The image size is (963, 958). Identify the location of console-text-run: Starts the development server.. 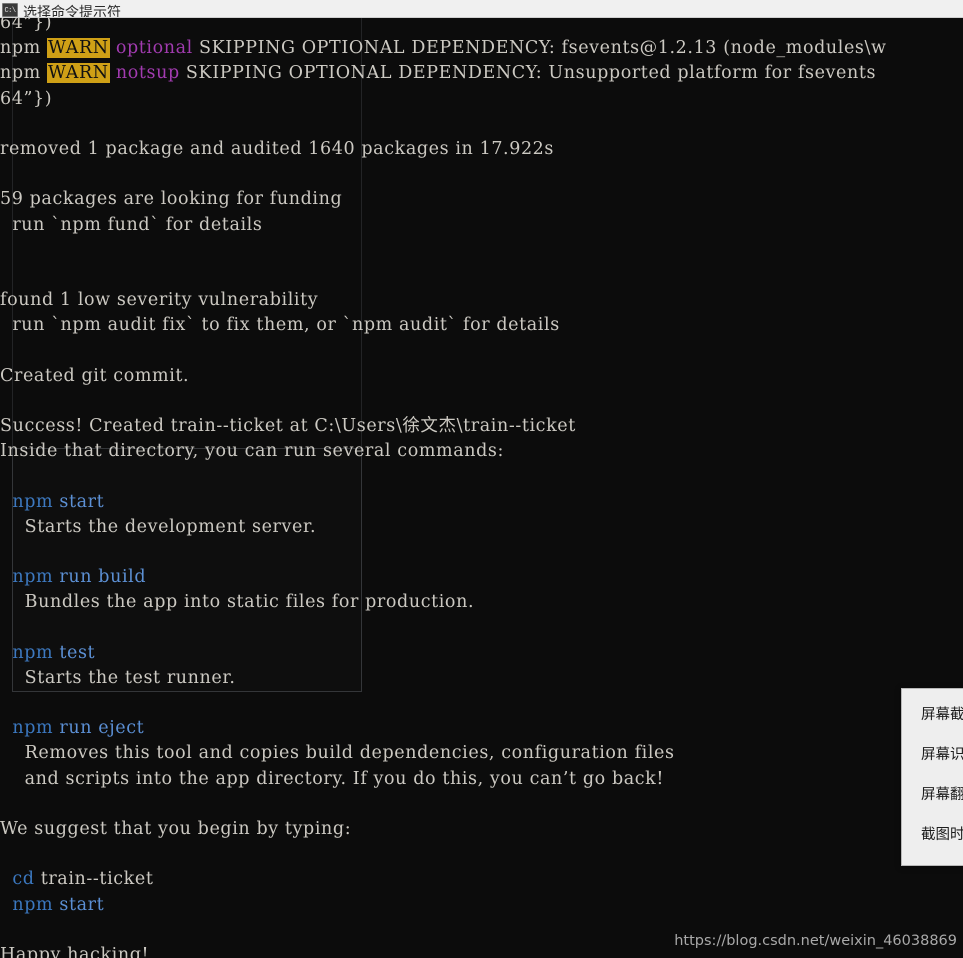
(158, 526).